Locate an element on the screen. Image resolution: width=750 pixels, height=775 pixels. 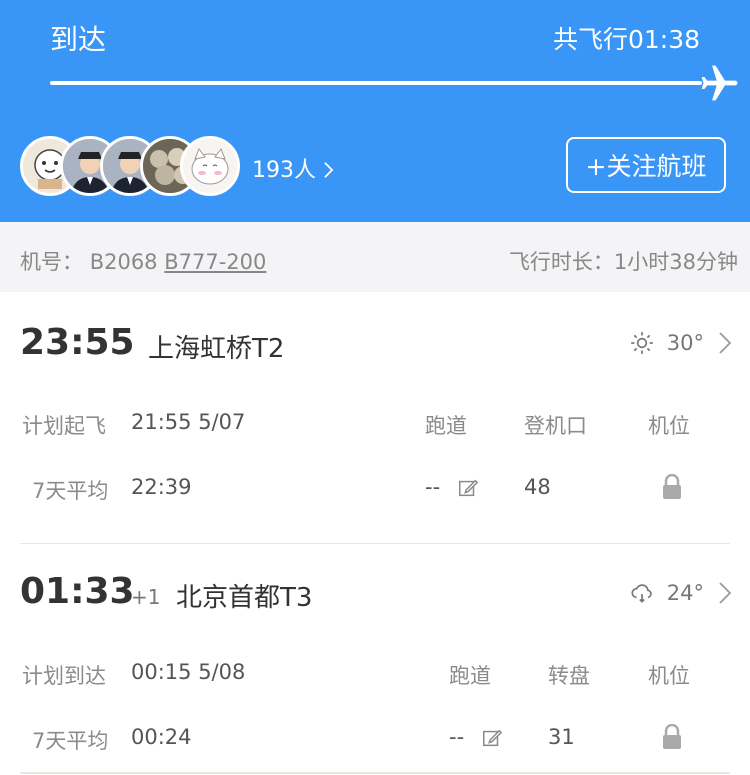
arrival-temperature: 24° is located at coordinates (685, 593).